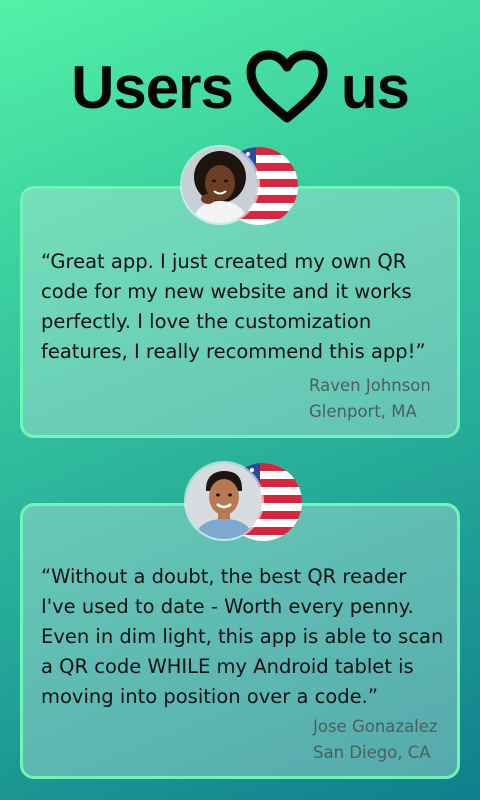  What do you see at coordinates (220, 185) in the screenshot?
I see `user-photo-woman` at bounding box center [220, 185].